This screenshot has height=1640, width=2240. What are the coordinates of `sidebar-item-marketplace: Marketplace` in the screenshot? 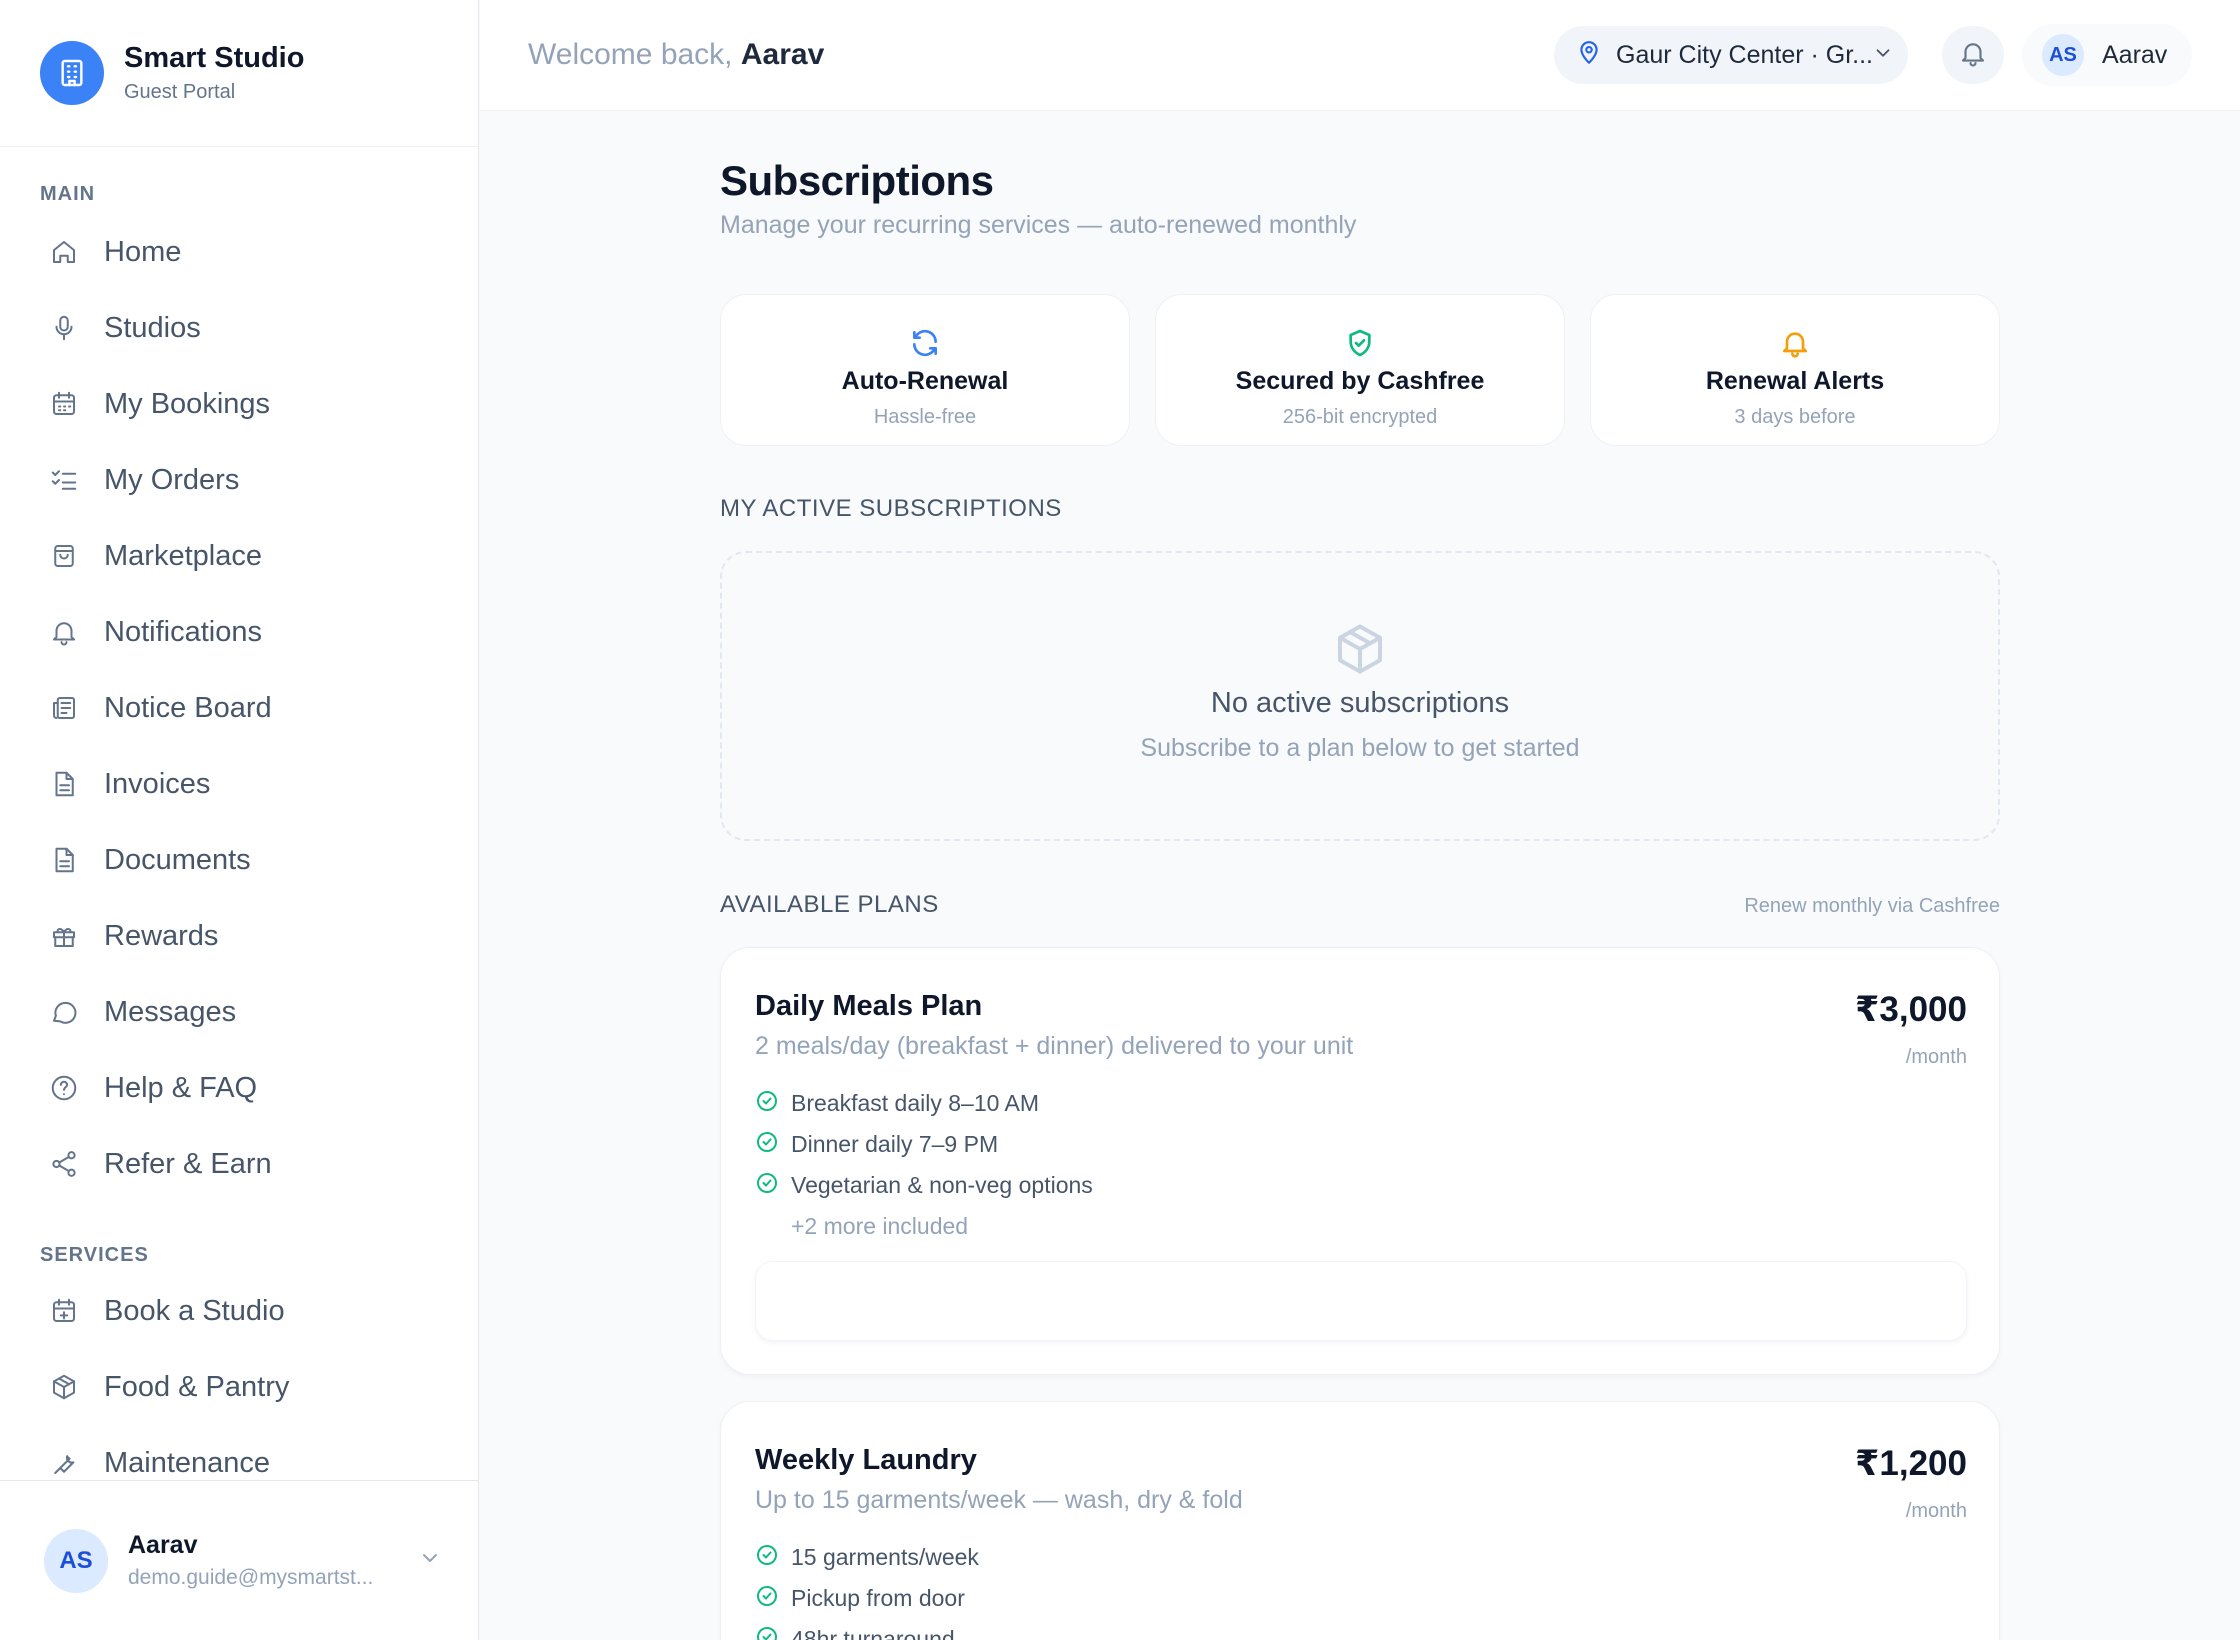 It's located at (239, 556).